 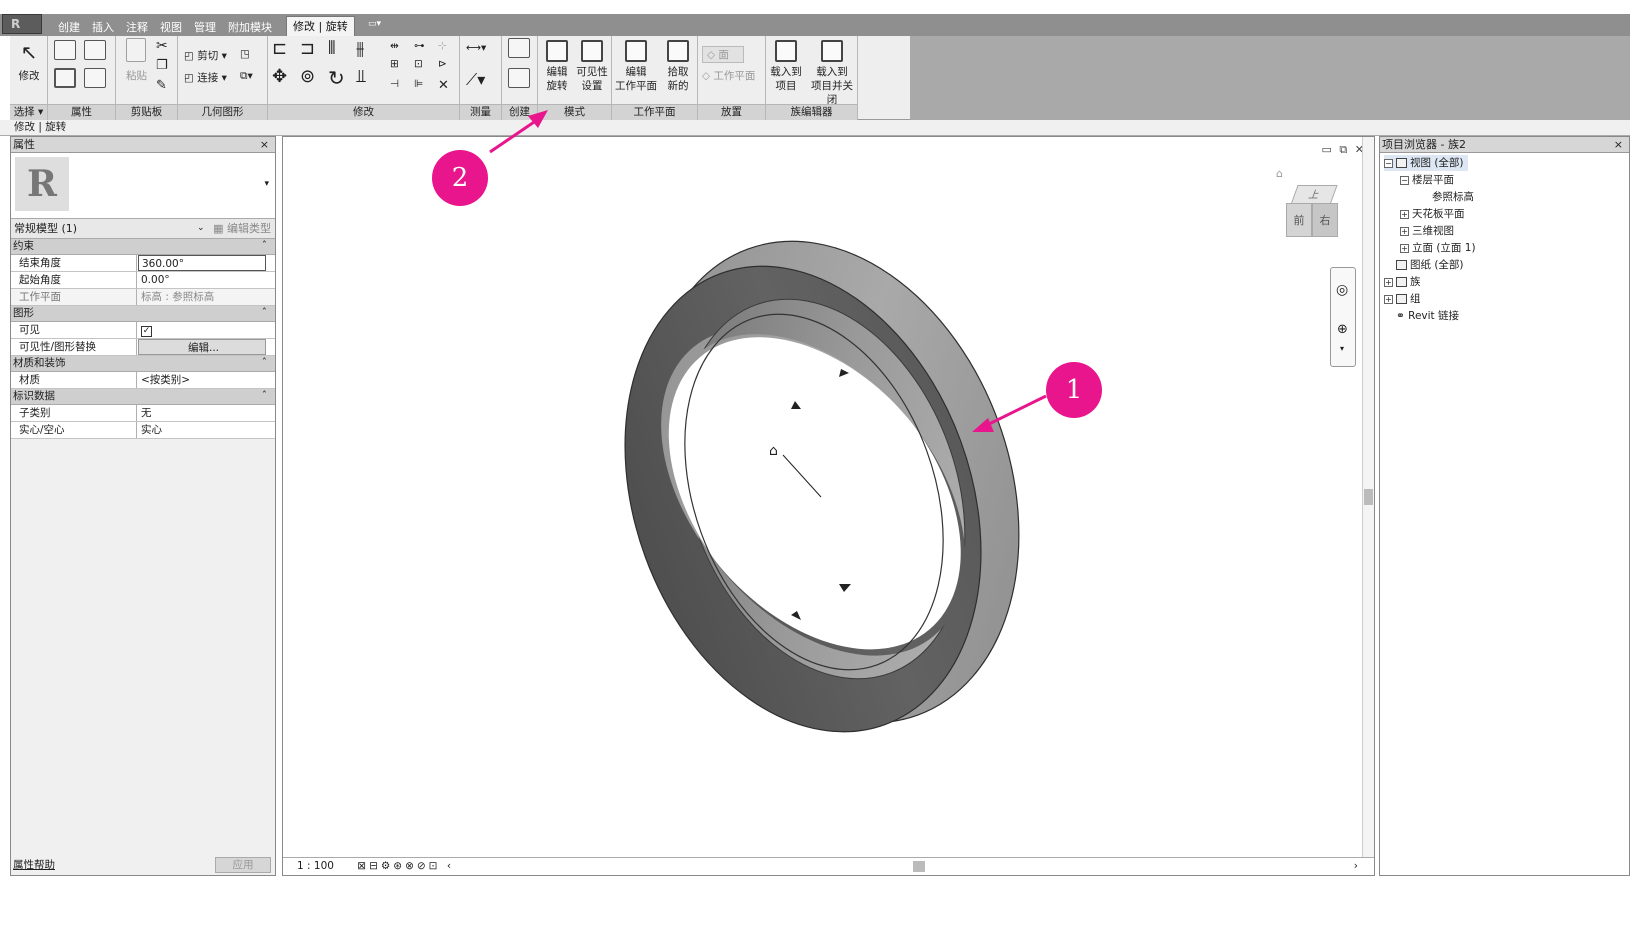 What do you see at coordinates (245, 54) in the screenshot?
I see `cope-icon: ◳` at bounding box center [245, 54].